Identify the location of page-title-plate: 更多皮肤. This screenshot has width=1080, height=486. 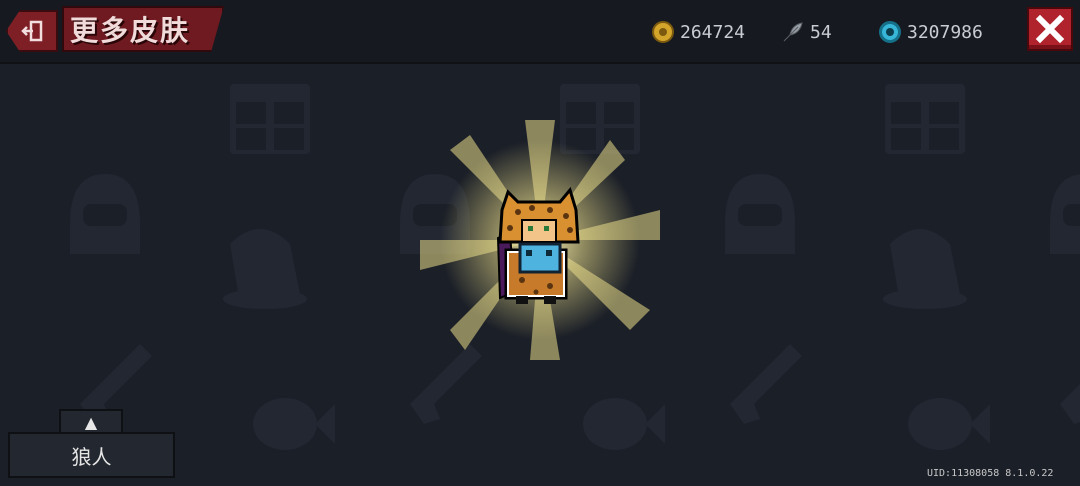
(143, 29).